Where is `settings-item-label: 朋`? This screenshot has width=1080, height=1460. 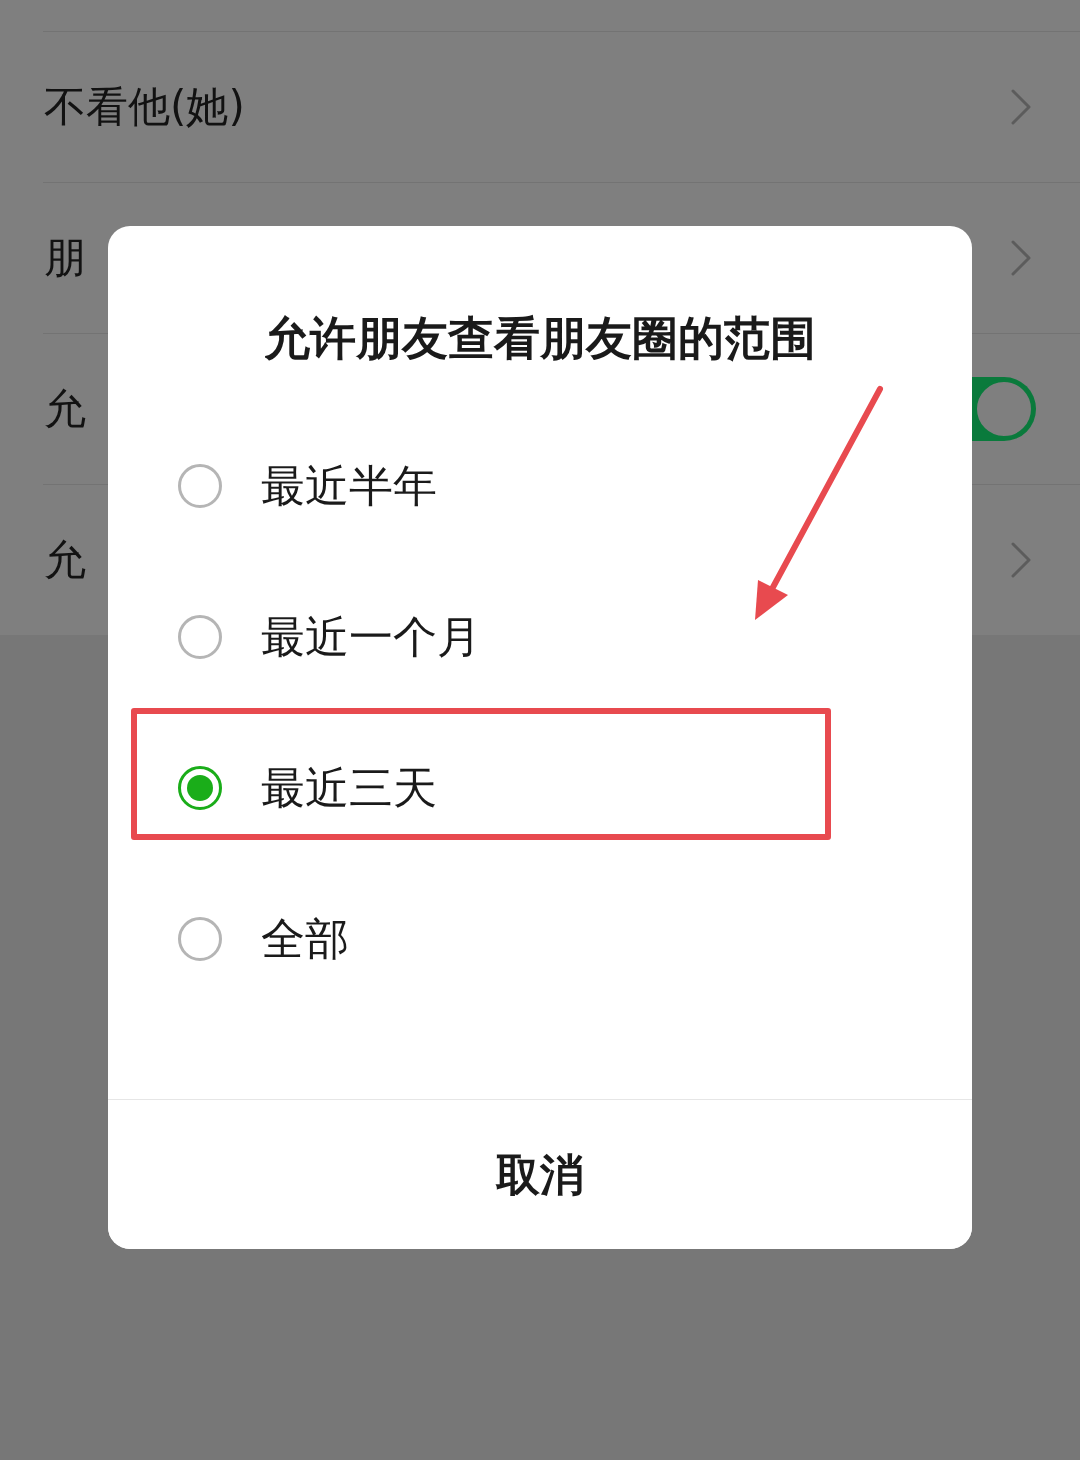 settings-item-label: 朋 is located at coordinates (64, 258).